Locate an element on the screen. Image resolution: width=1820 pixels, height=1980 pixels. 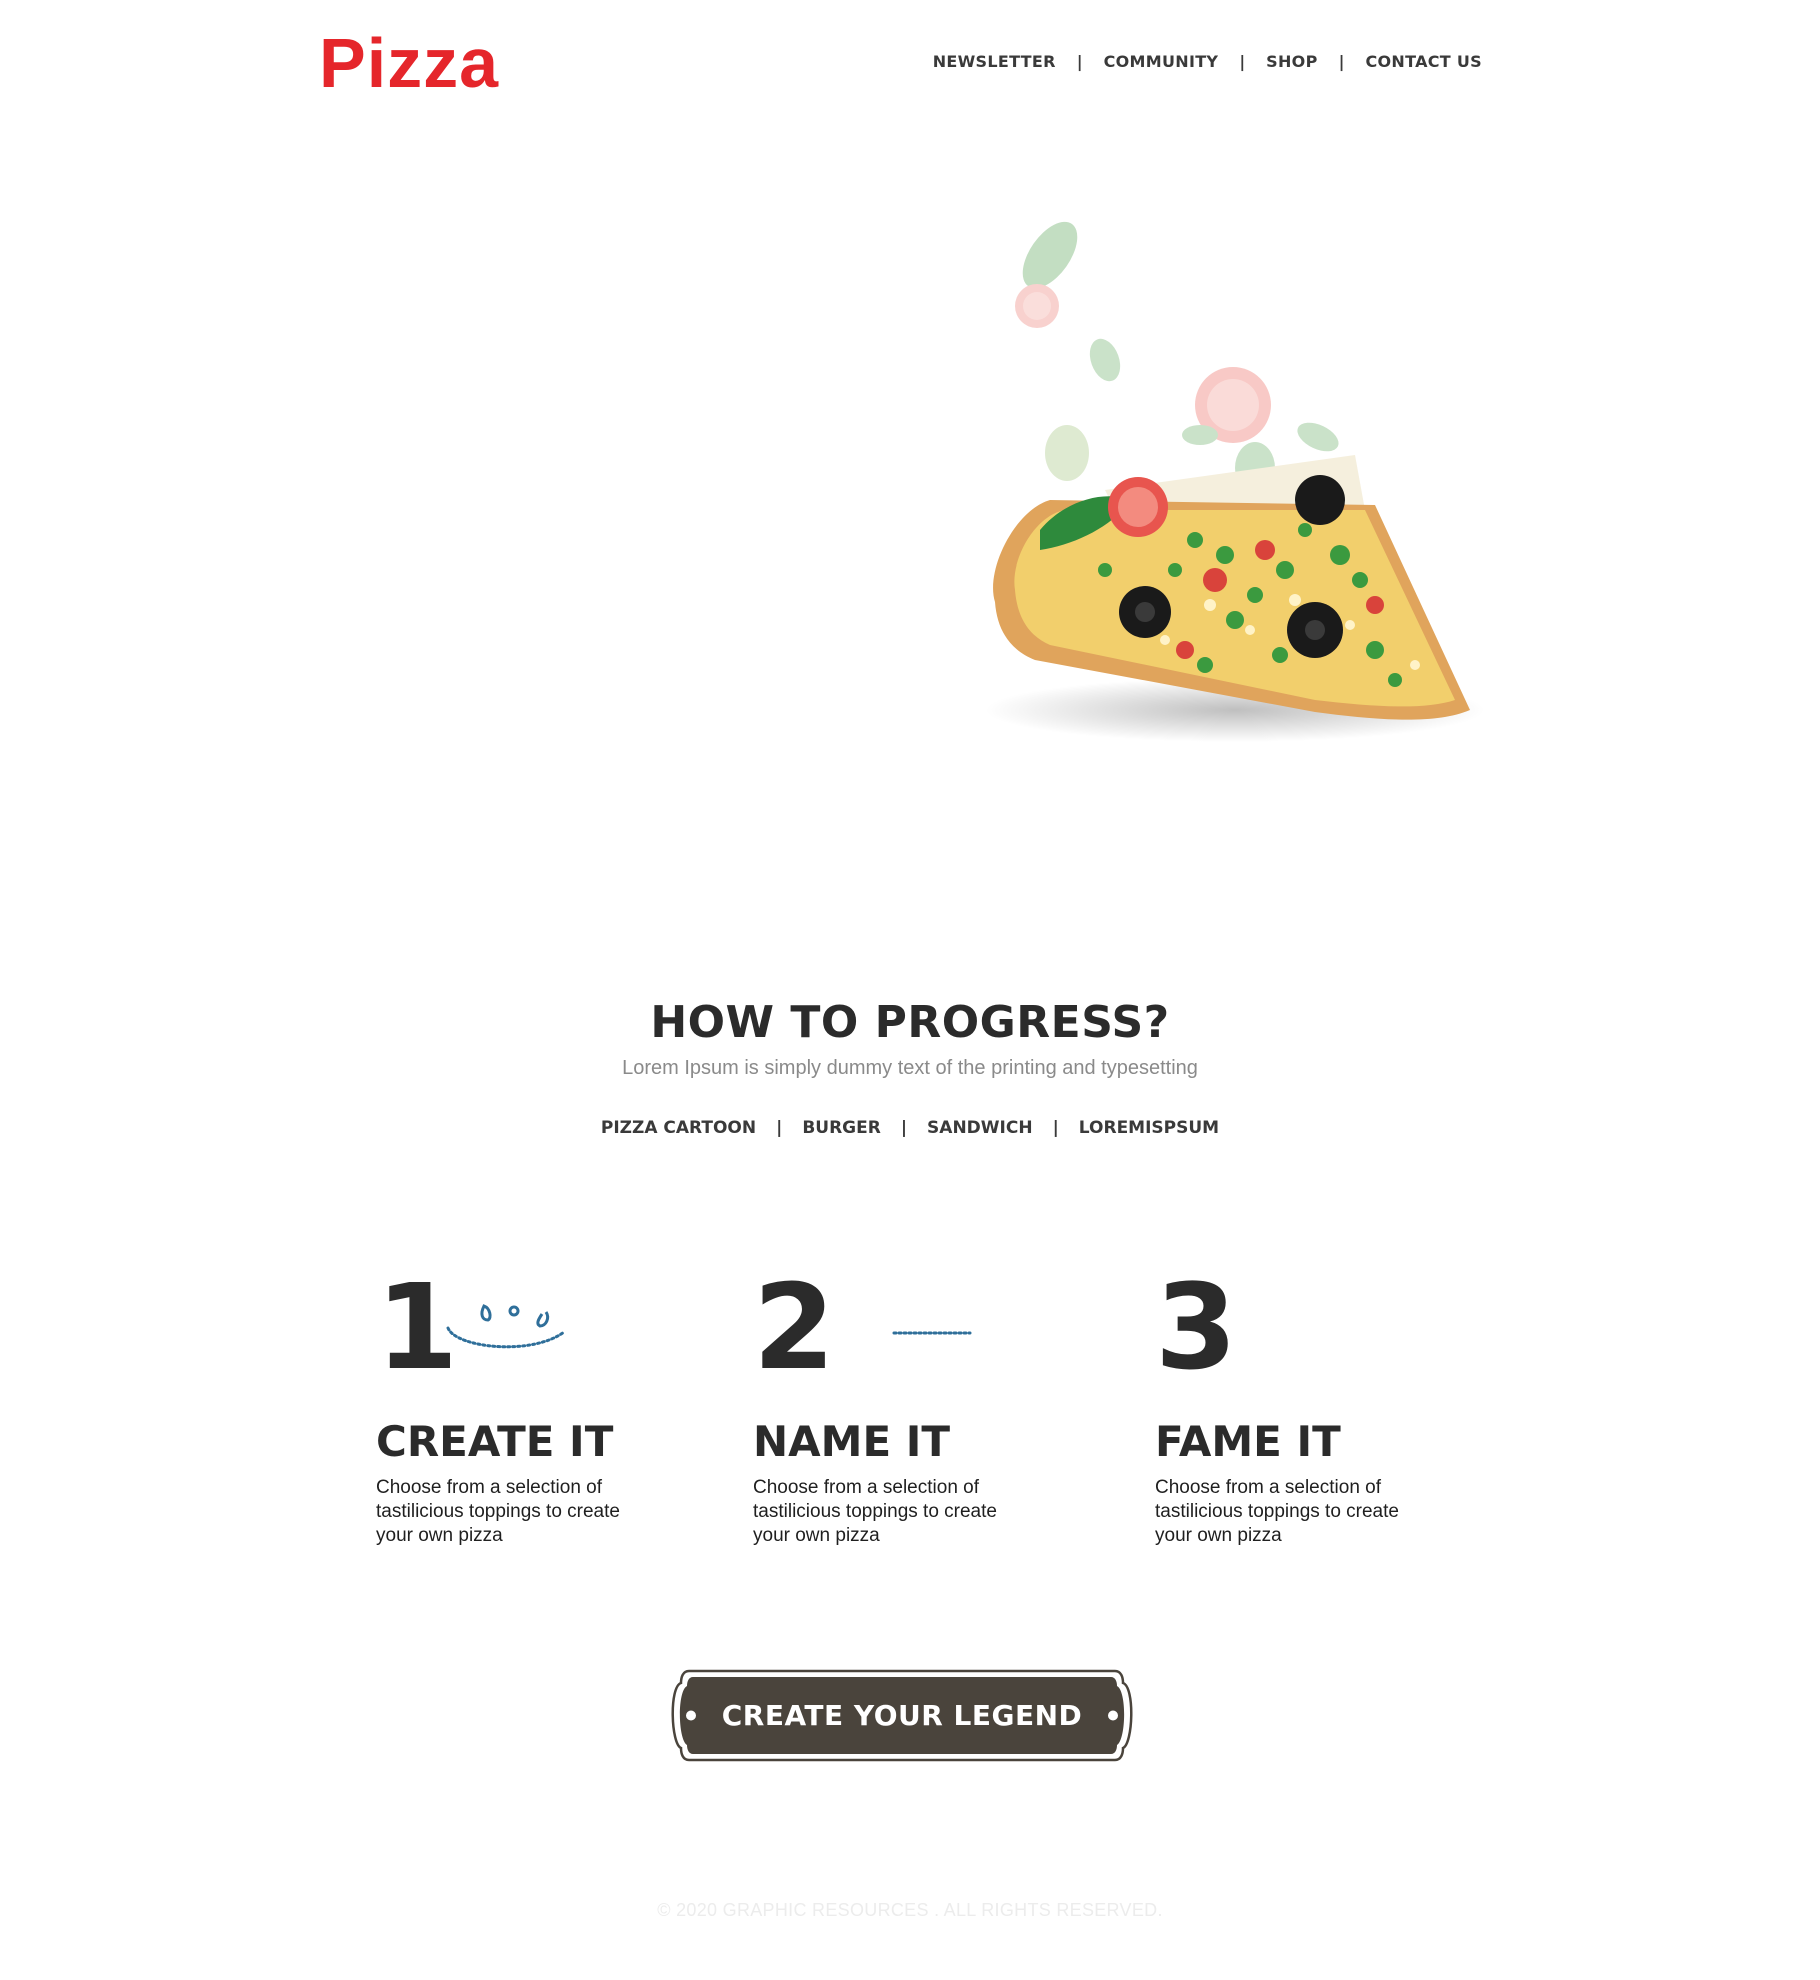
nav-newsletter: NEWSLETTER is located at coordinates (994, 61).